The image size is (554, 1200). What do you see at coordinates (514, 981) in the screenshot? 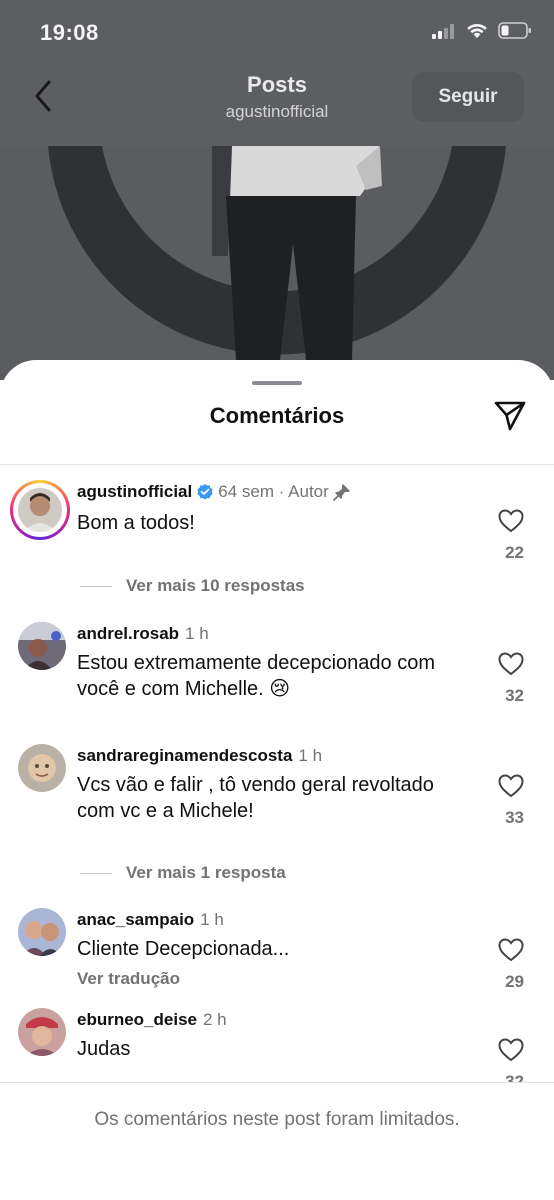
I see `like-count: 29` at bounding box center [514, 981].